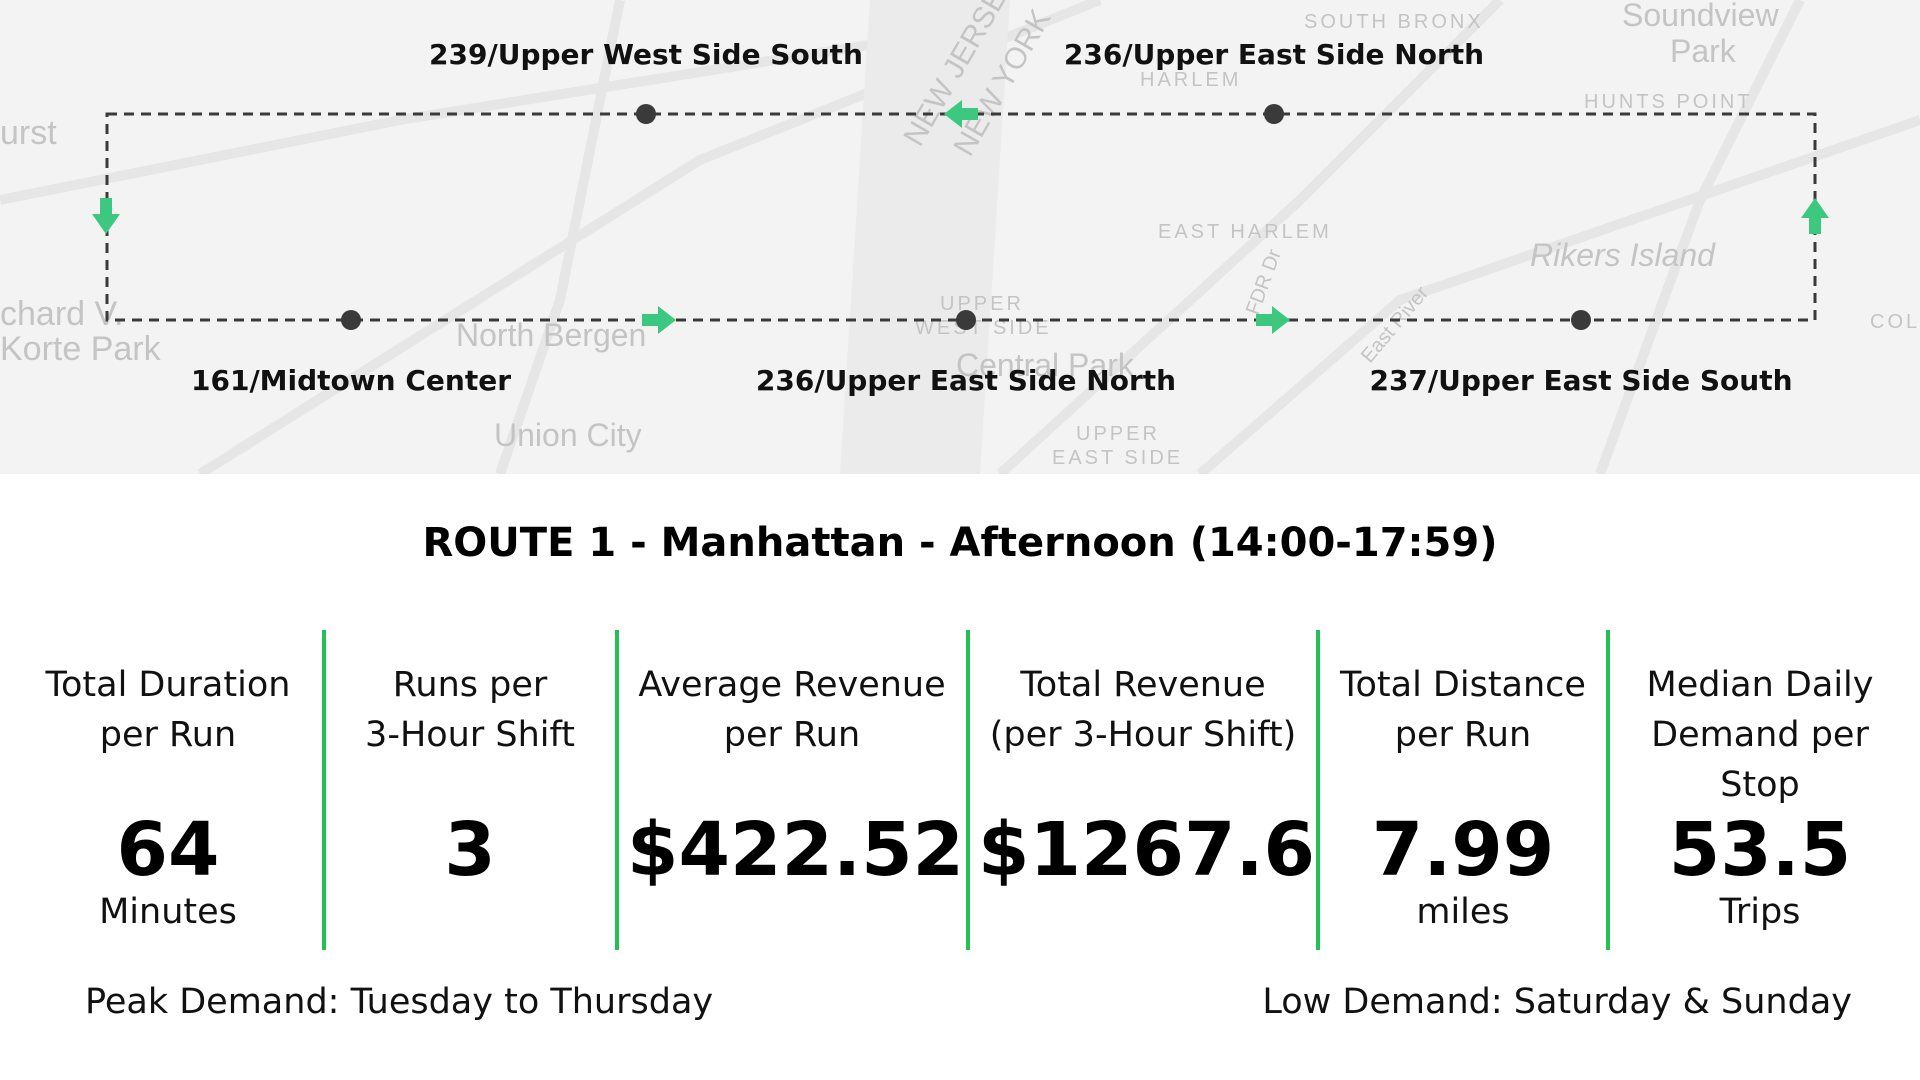  What do you see at coordinates (470, 710) in the screenshot?
I see `stat-label: Runs per 3-Hour Shift` at bounding box center [470, 710].